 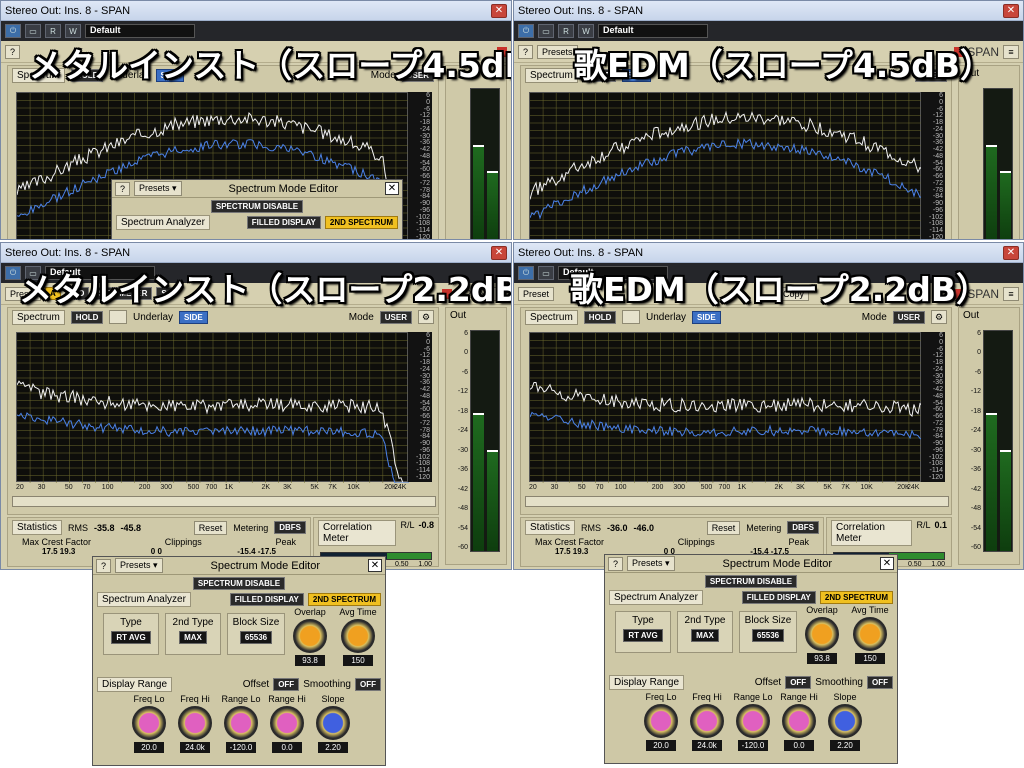 What do you see at coordinates (333, 747) in the screenshot?
I see `slope-value: 2.20` at bounding box center [333, 747].